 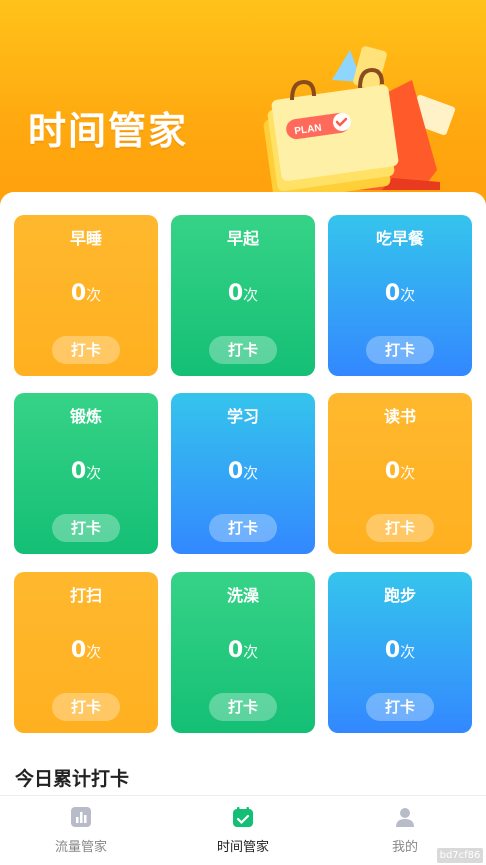 I want to click on card-title: 跑步, so click(x=399, y=595).